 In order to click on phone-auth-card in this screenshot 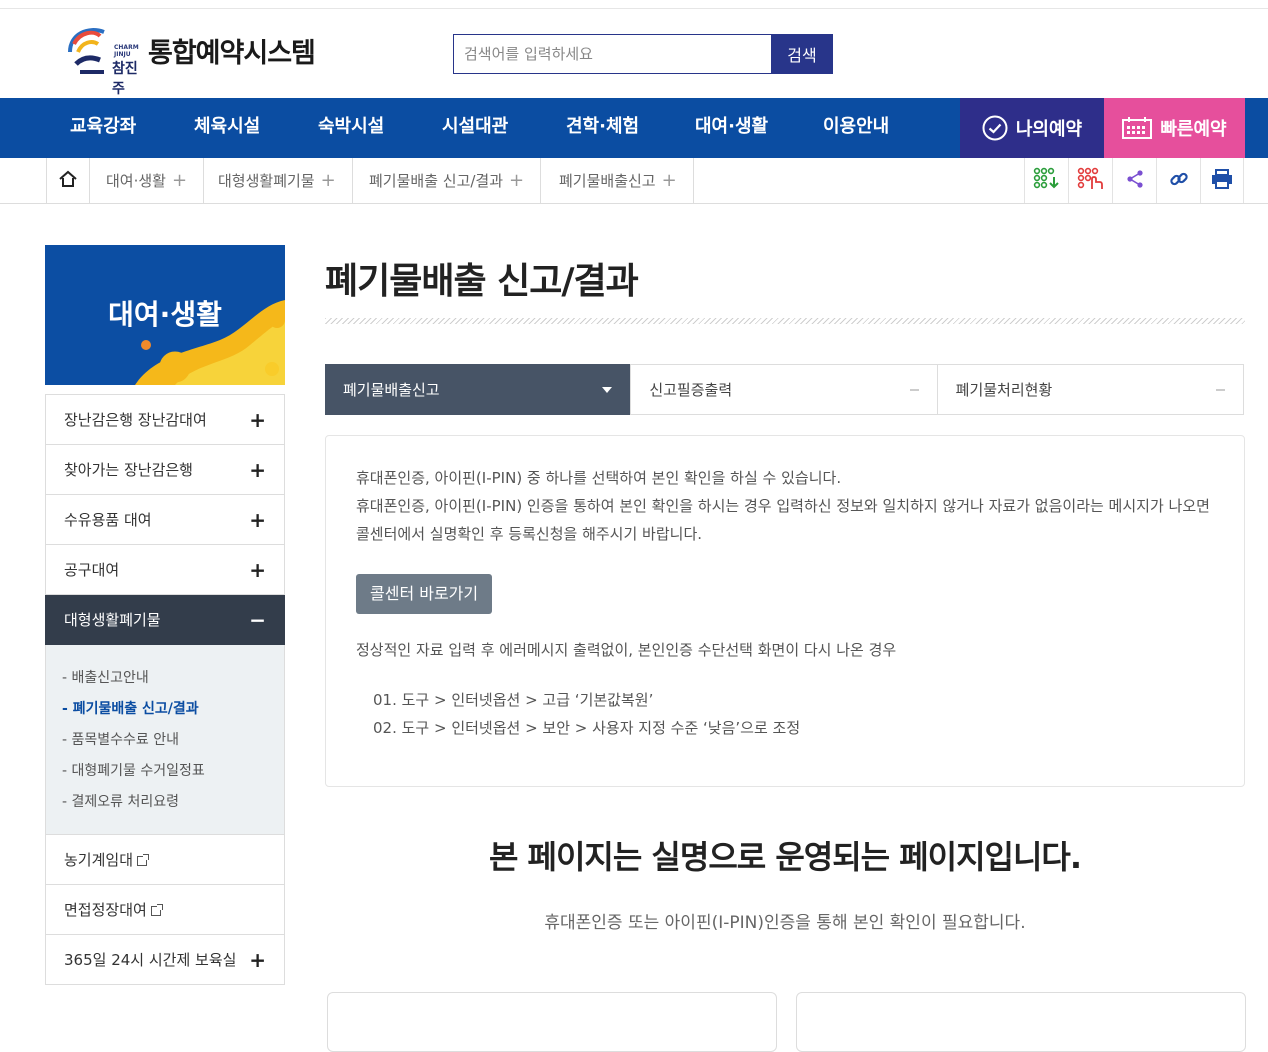, I will do `click(552, 1022)`.